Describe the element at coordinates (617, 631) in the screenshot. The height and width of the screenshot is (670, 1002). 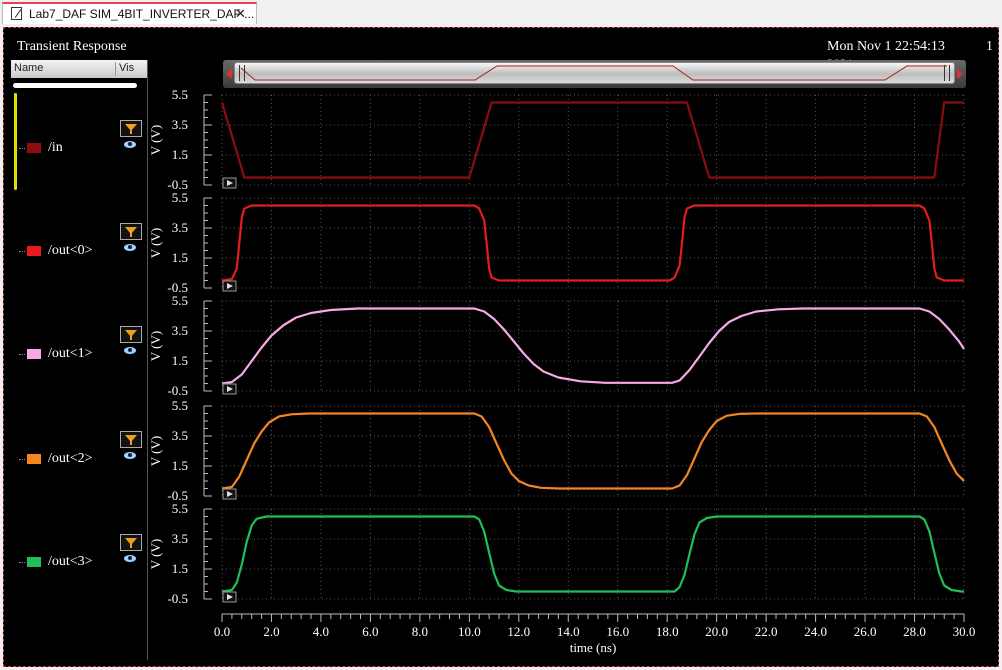
I see `x-tick-label: 16.0` at that location.